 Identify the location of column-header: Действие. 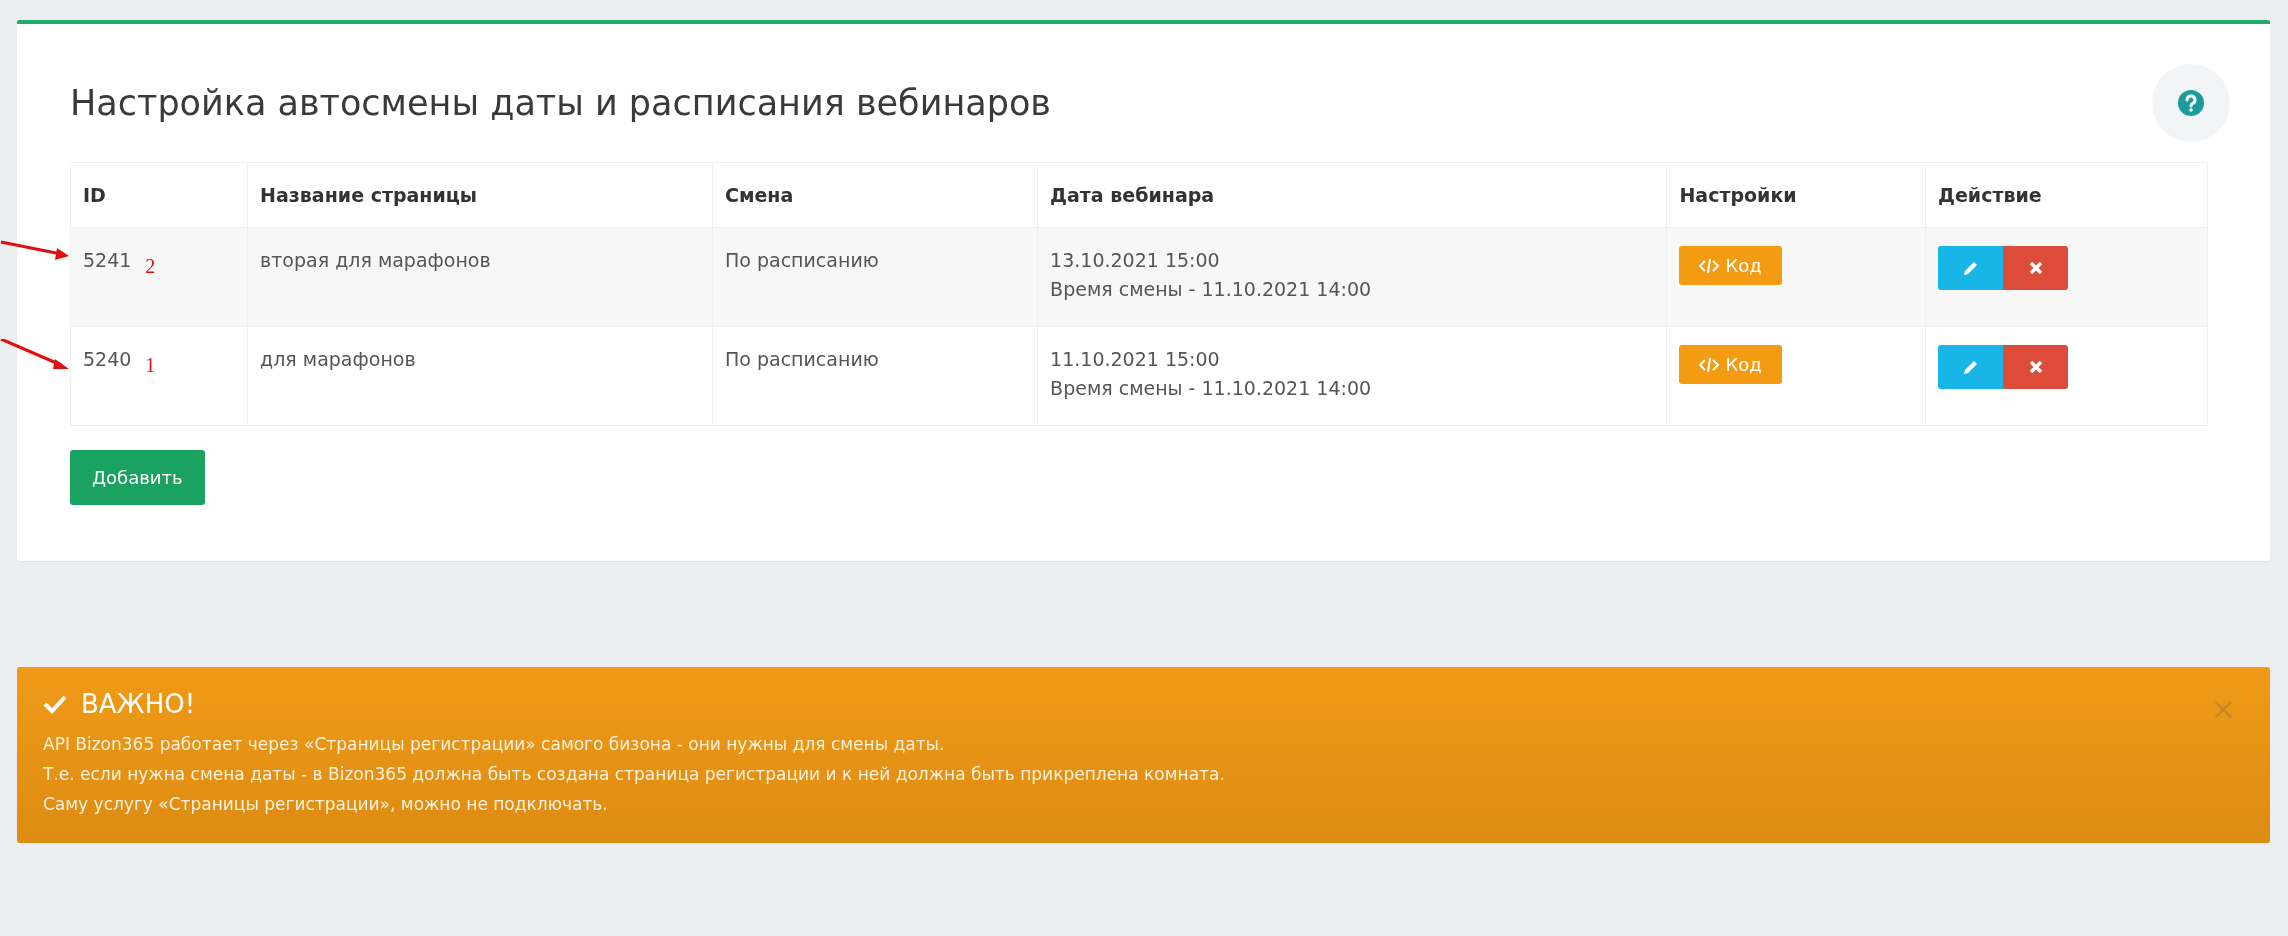
(2066, 195).